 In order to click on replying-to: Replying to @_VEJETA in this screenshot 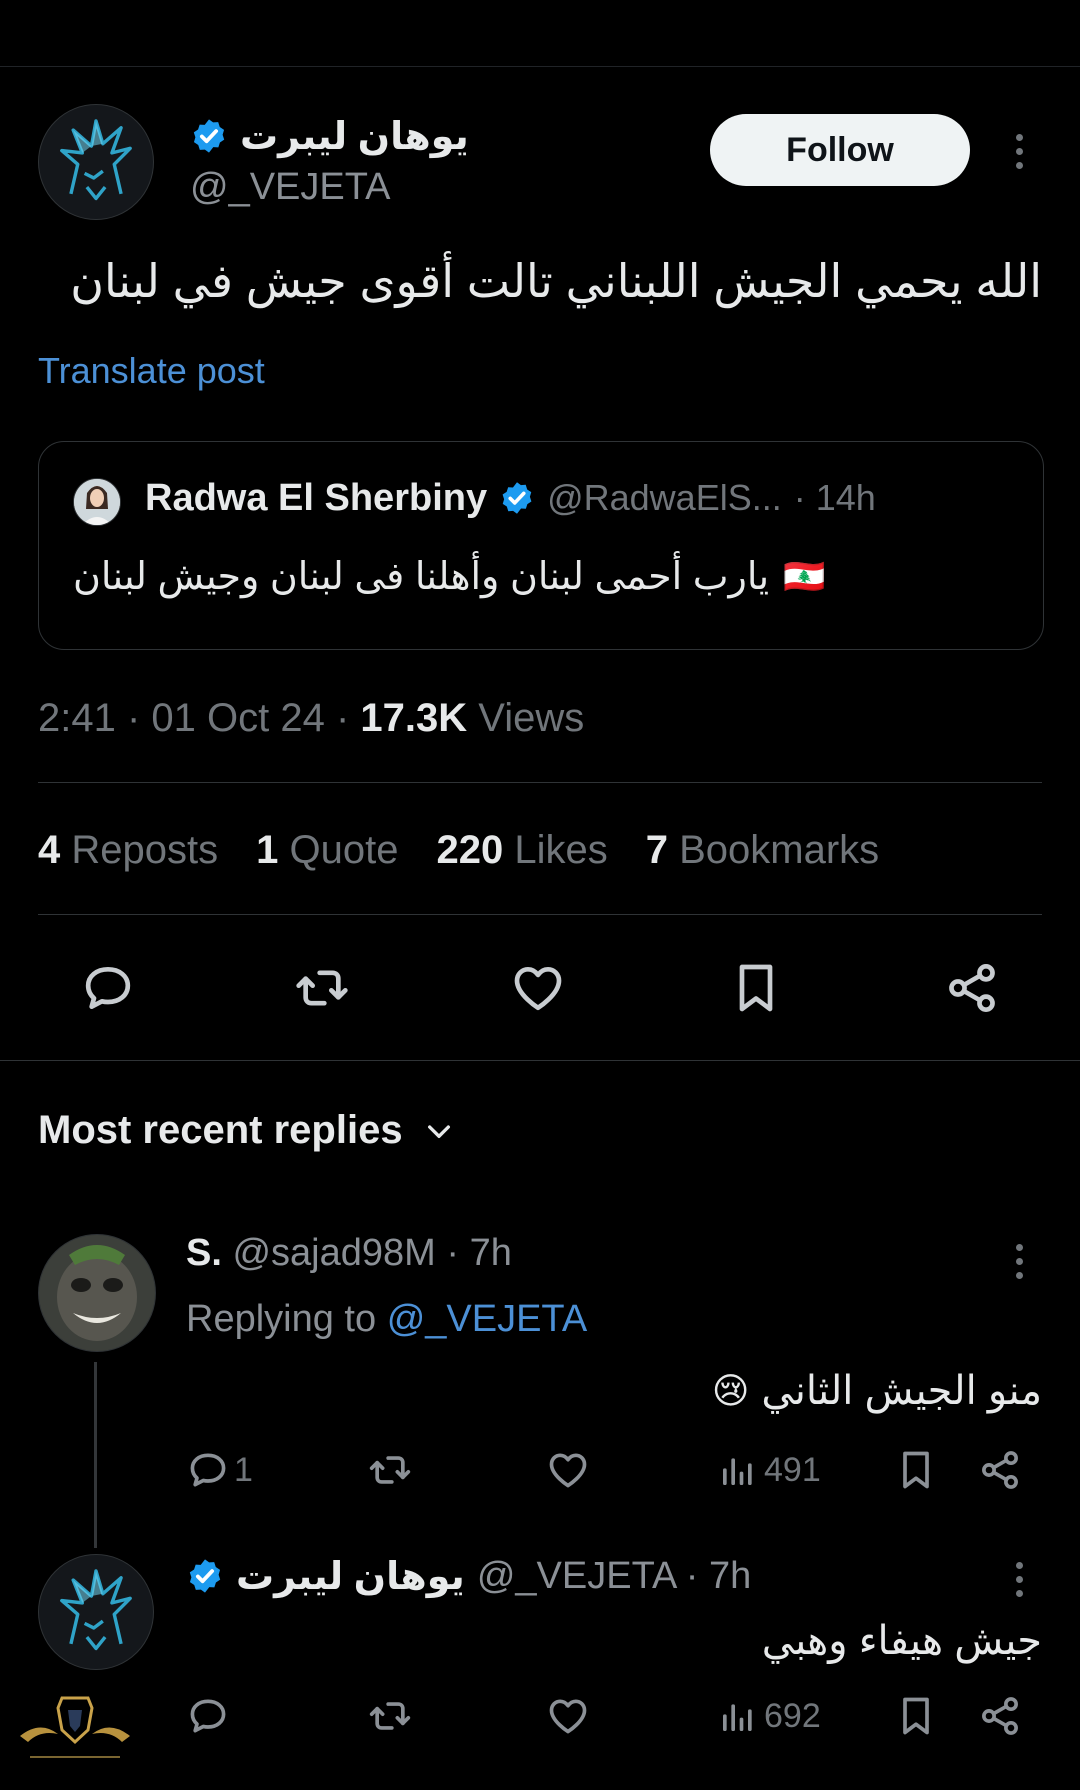, I will do `click(386, 1319)`.